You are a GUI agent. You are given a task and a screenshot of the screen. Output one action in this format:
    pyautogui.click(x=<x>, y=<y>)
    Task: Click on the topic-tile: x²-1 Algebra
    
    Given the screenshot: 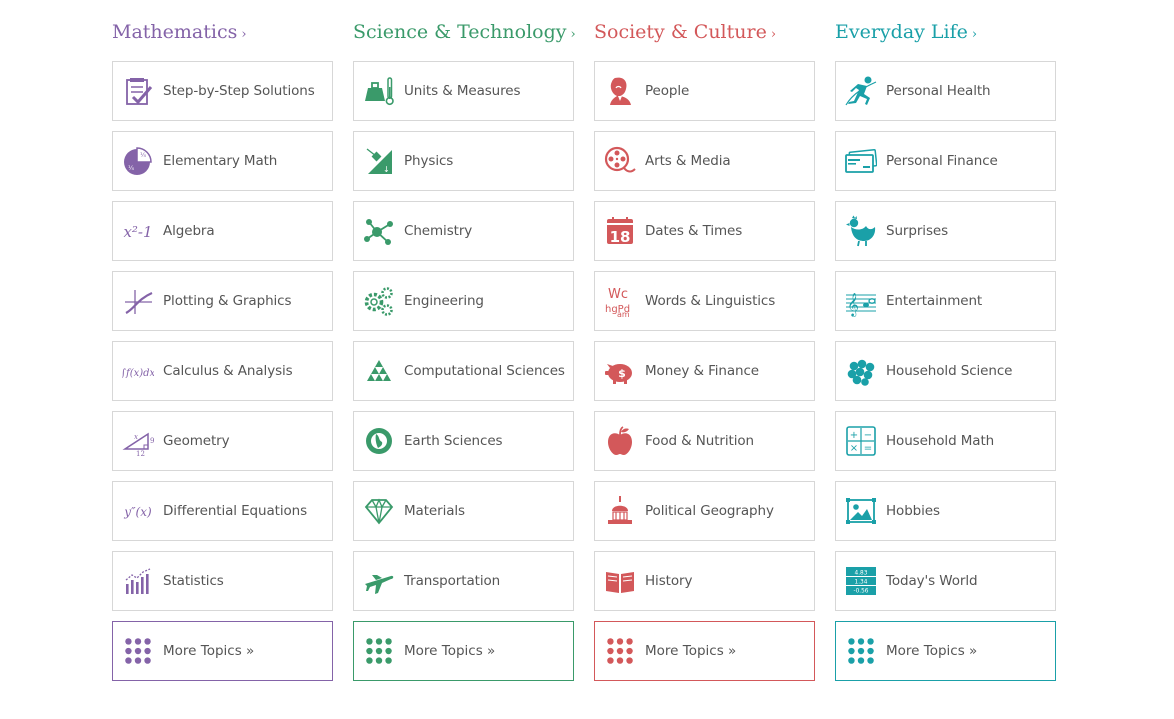 What is the action you would take?
    pyautogui.click(x=222, y=231)
    